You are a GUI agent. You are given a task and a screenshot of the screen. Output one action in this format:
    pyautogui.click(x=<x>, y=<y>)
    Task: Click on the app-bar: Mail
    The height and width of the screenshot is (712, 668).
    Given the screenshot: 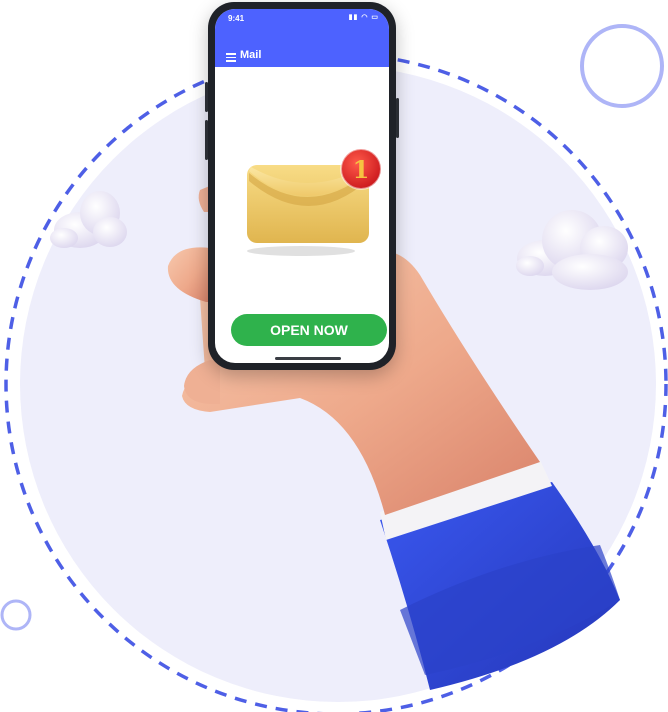 What is the action you would take?
    pyautogui.click(x=302, y=48)
    